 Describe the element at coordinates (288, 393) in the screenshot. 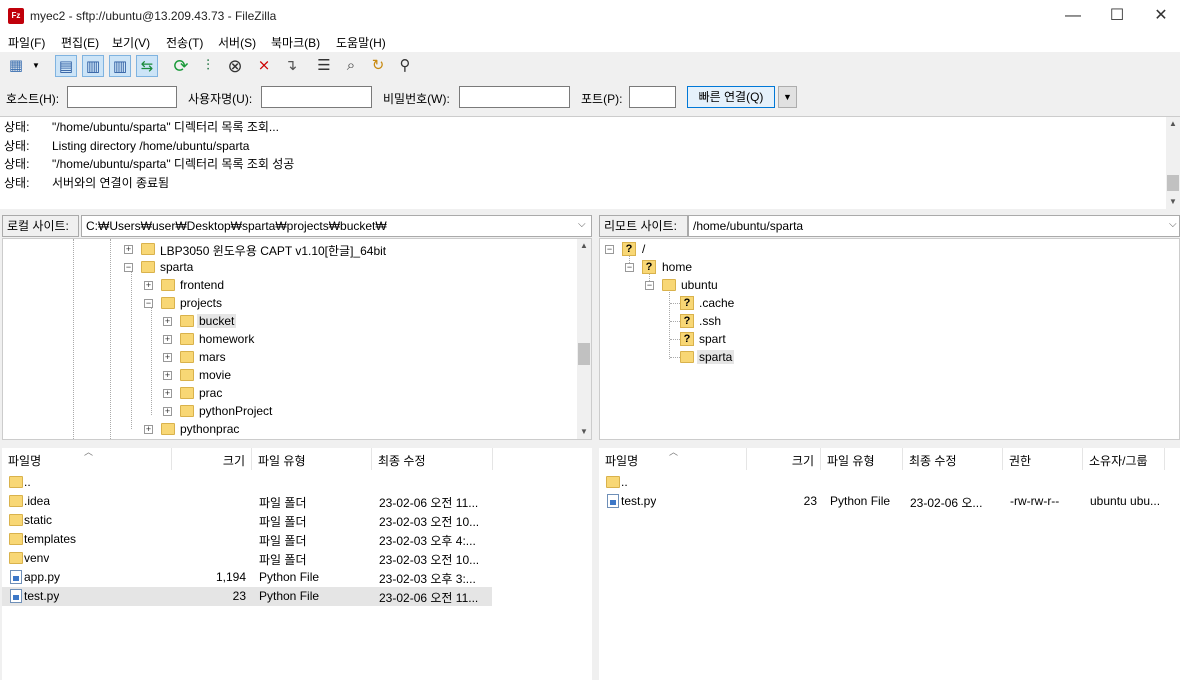

I see `tree-item: + prac` at that location.